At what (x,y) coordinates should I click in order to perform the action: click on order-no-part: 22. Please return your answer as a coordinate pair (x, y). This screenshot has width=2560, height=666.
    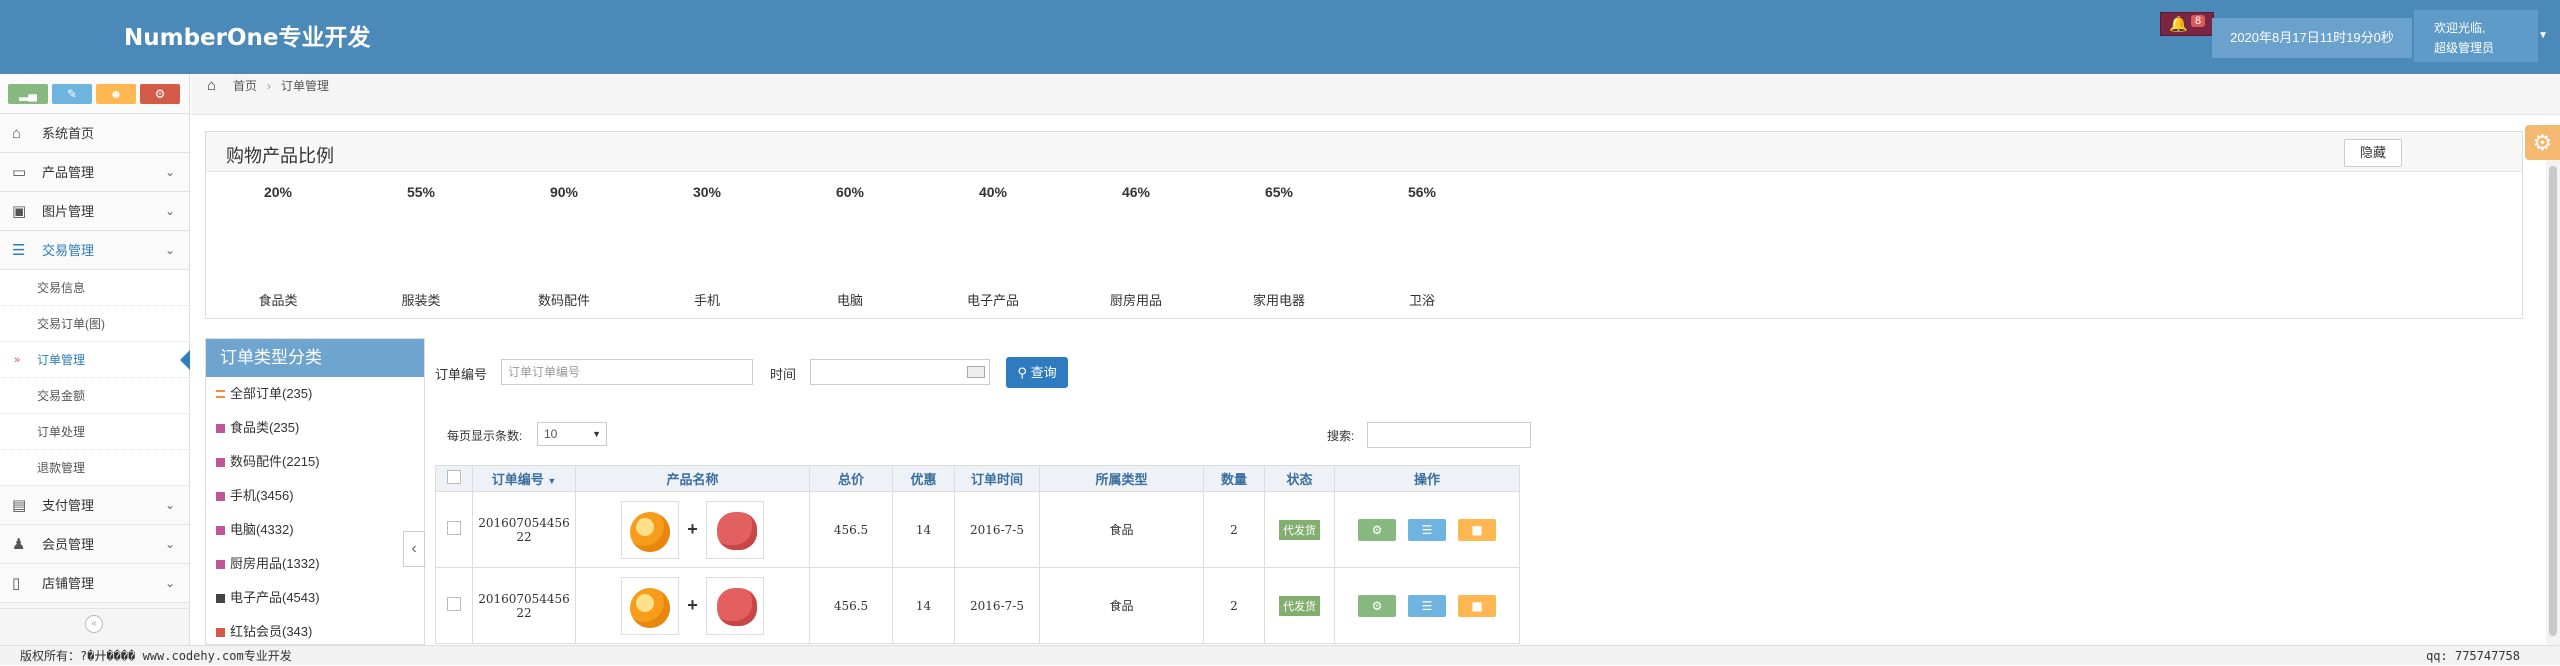
    Looking at the image, I should click on (524, 612).